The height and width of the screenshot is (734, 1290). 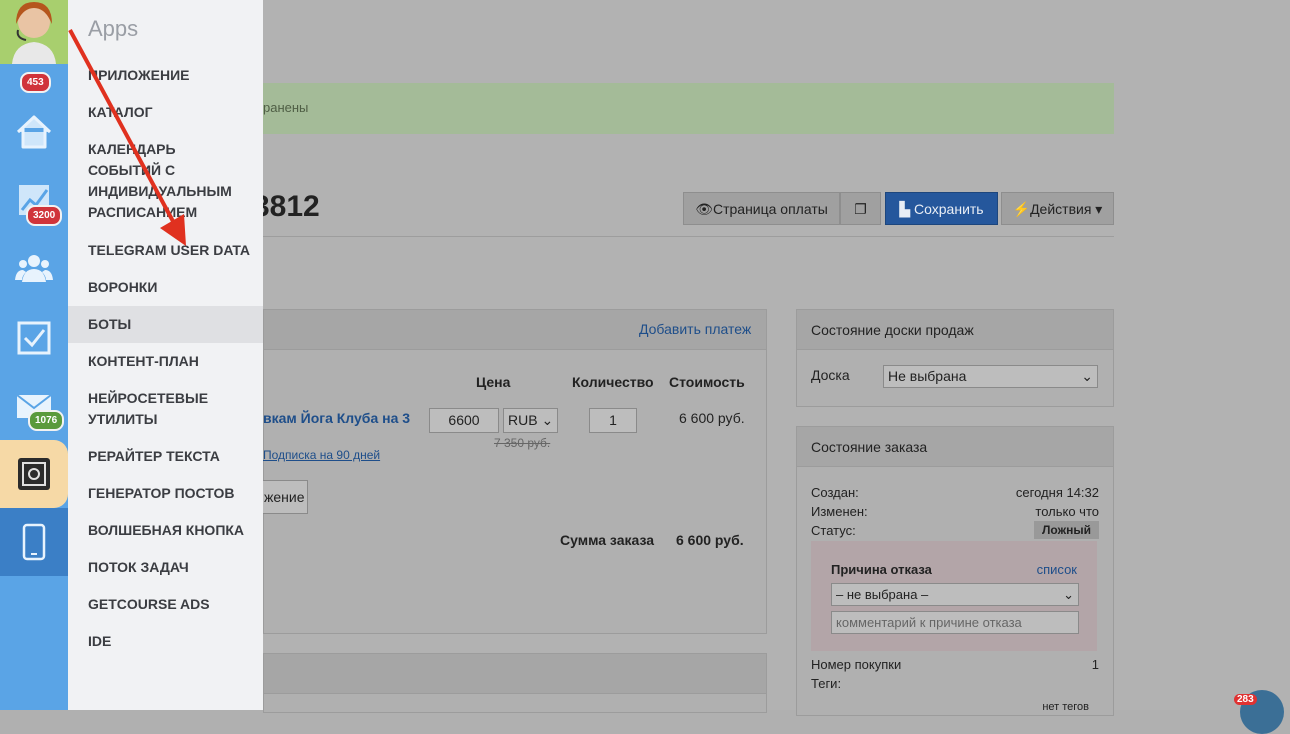 What do you see at coordinates (688, 108) in the screenshot?
I see `success-alert: ранены` at bounding box center [688, 108].